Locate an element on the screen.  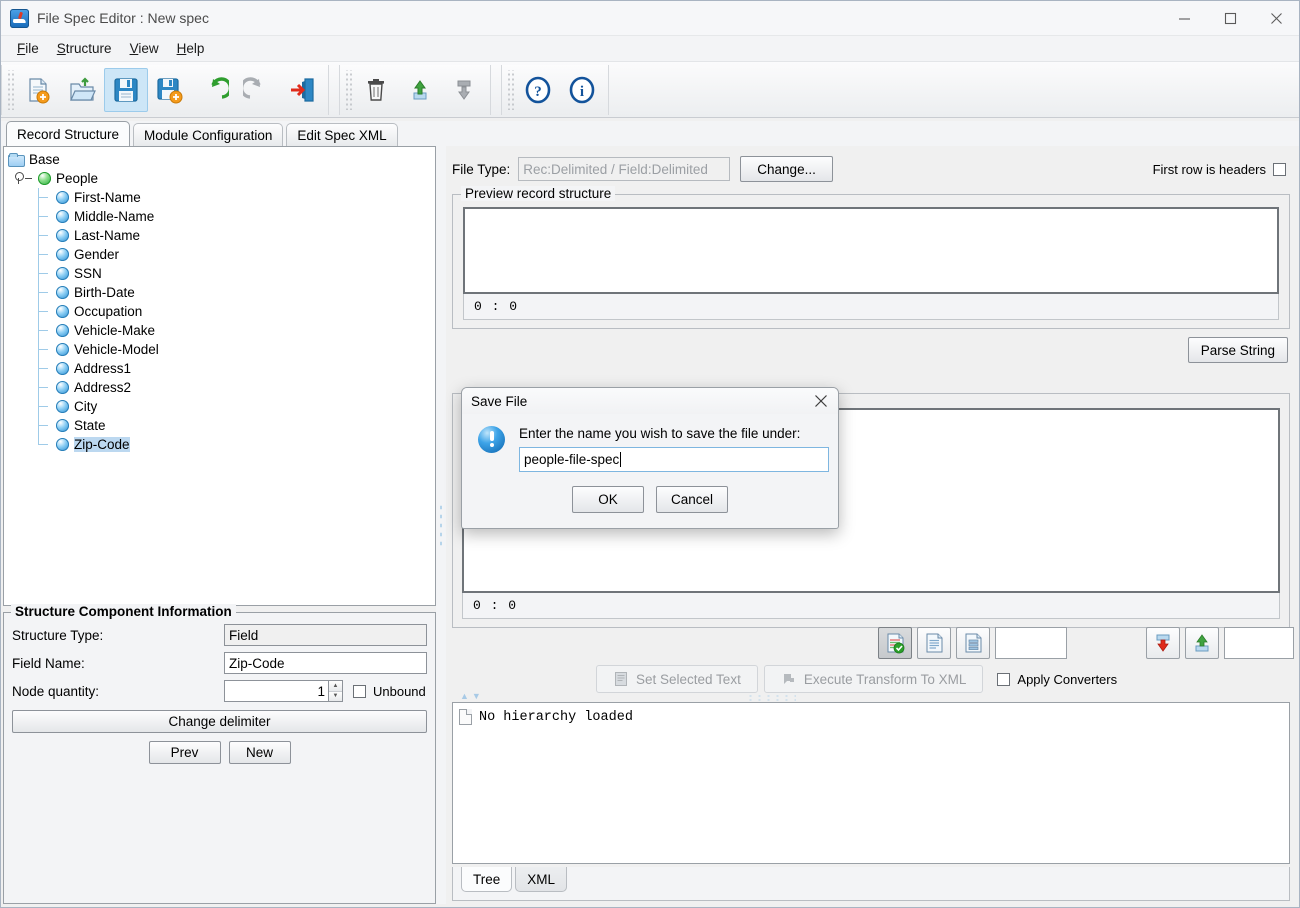
open-spec-button is located at coordinates (82, 90).